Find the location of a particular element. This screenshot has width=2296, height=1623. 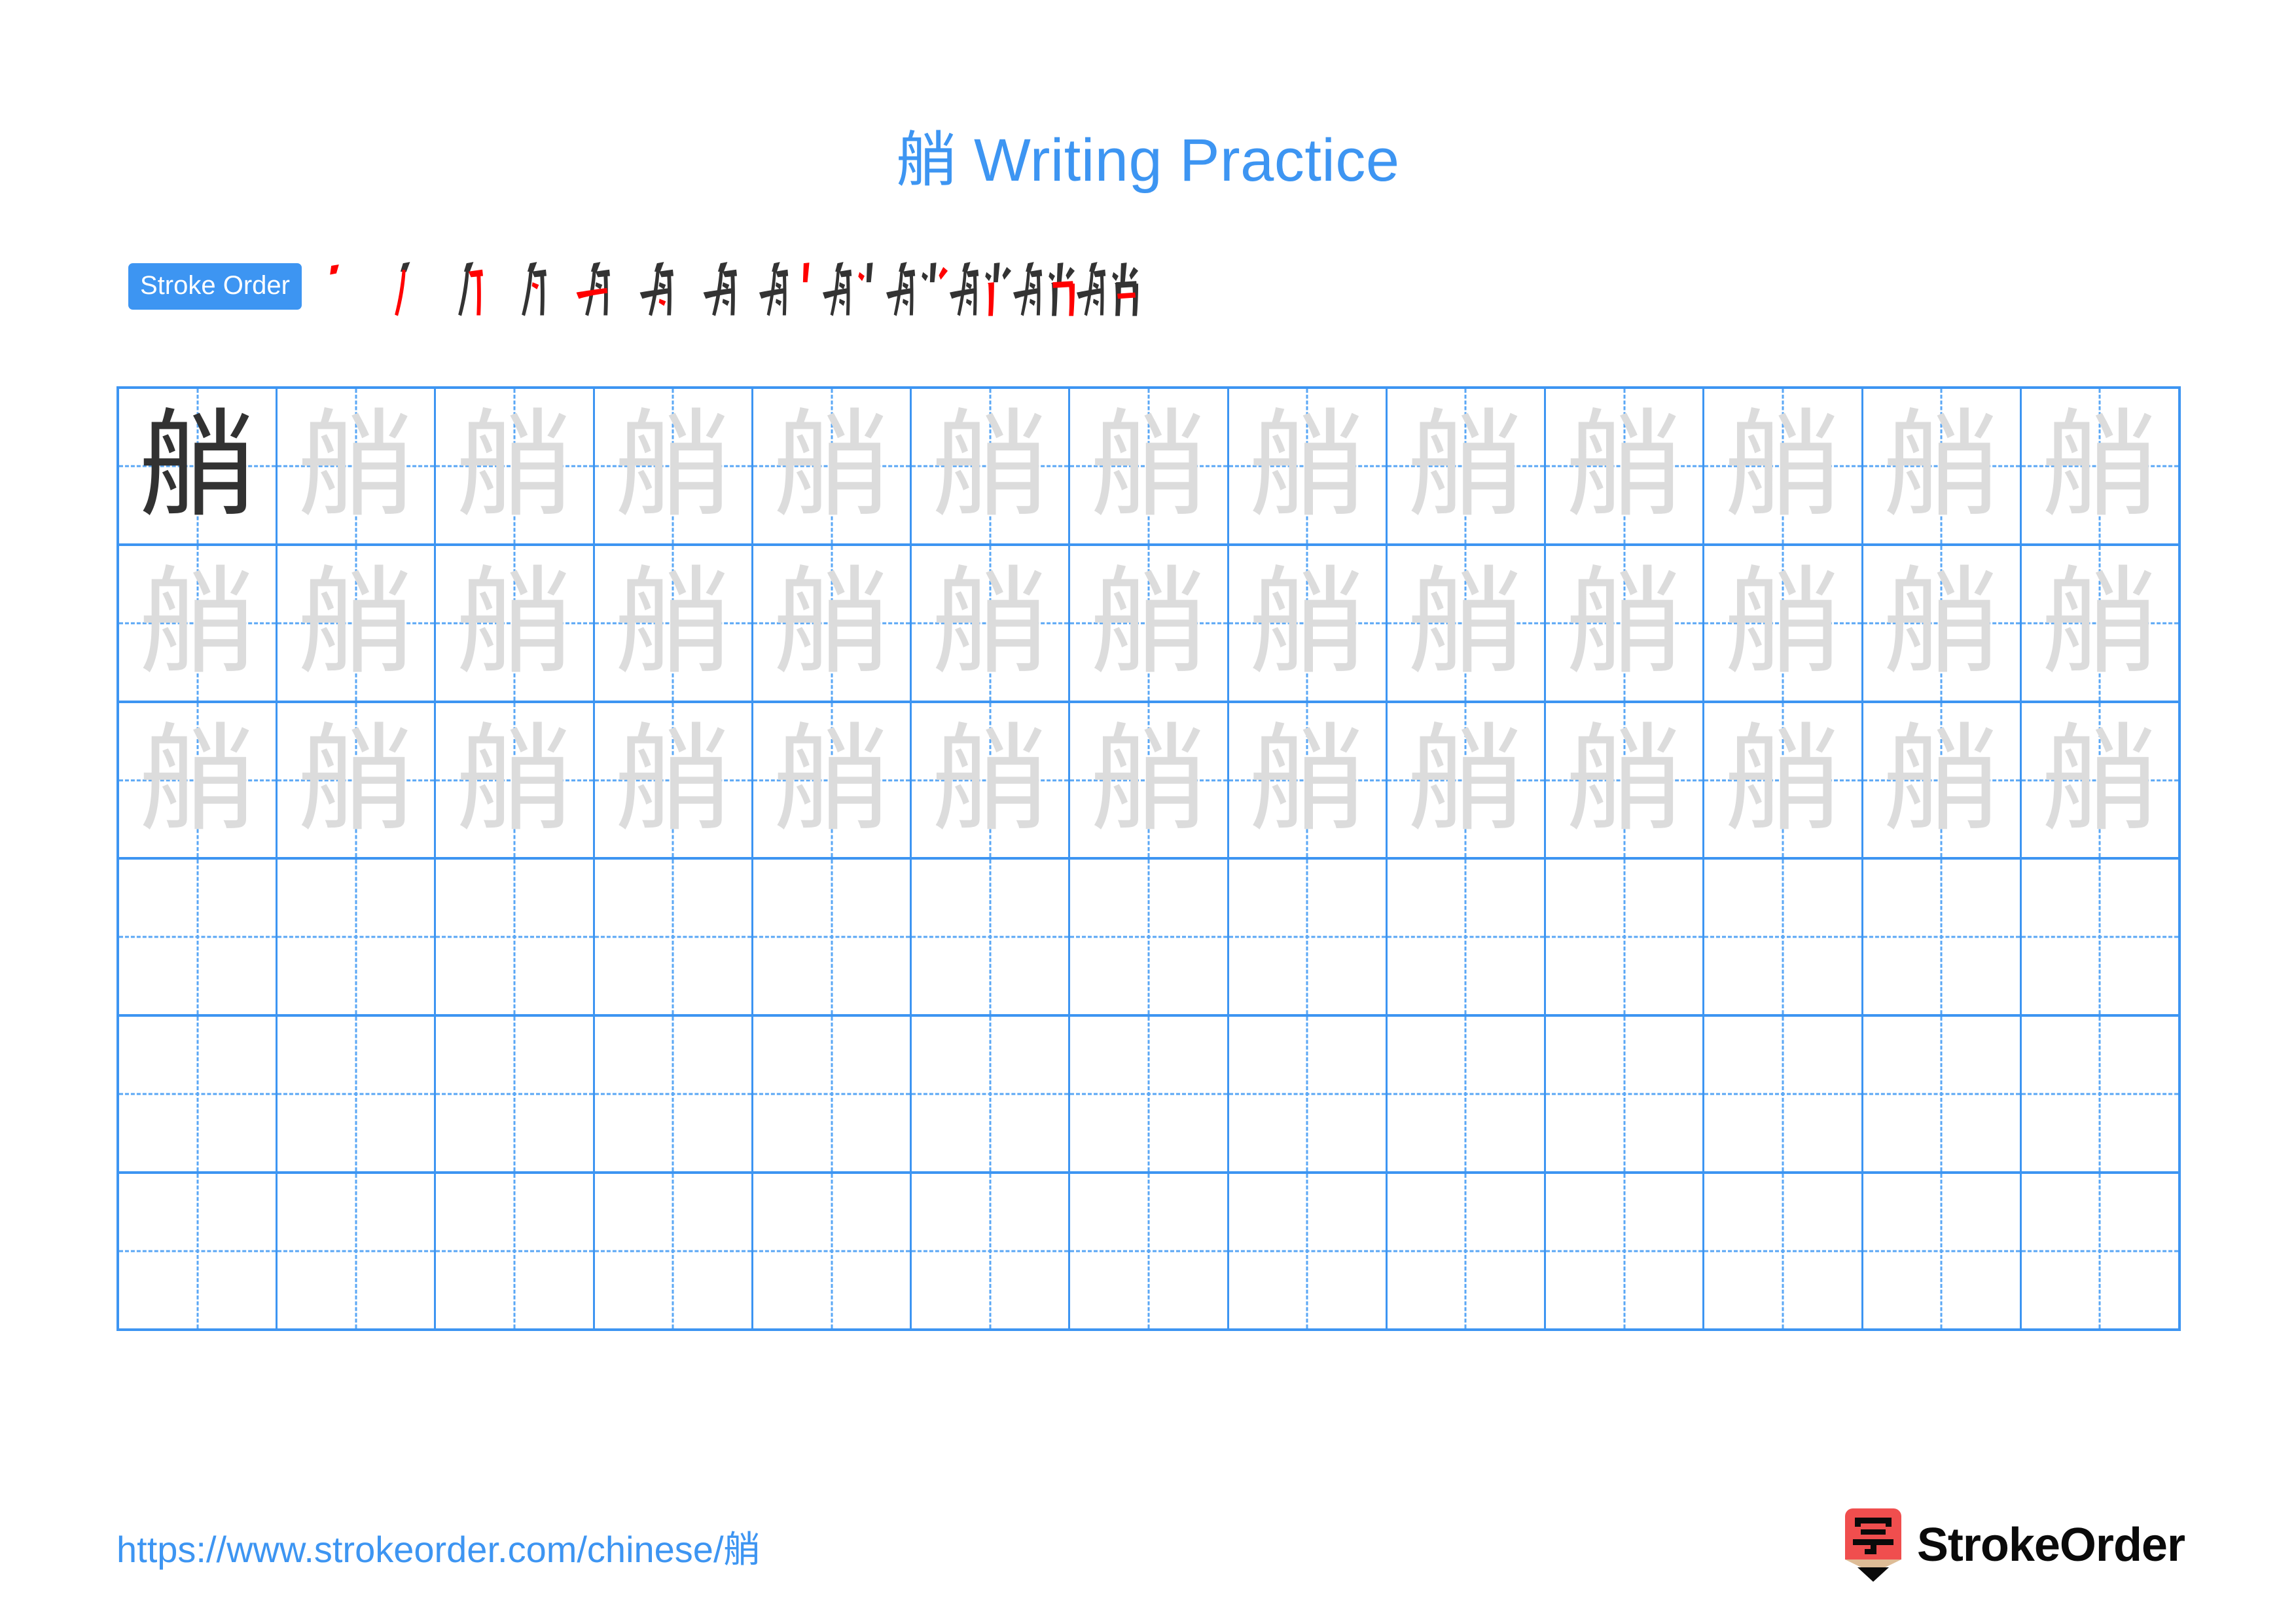

stroke-order-step-list is located at coordinates (726, 286).